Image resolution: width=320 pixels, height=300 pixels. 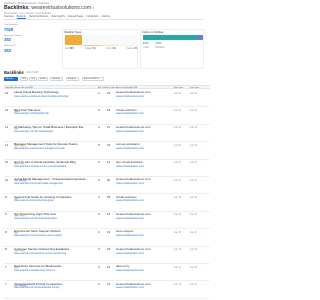 I want to click on column-header: Last seen, so click(x=194, y=88).